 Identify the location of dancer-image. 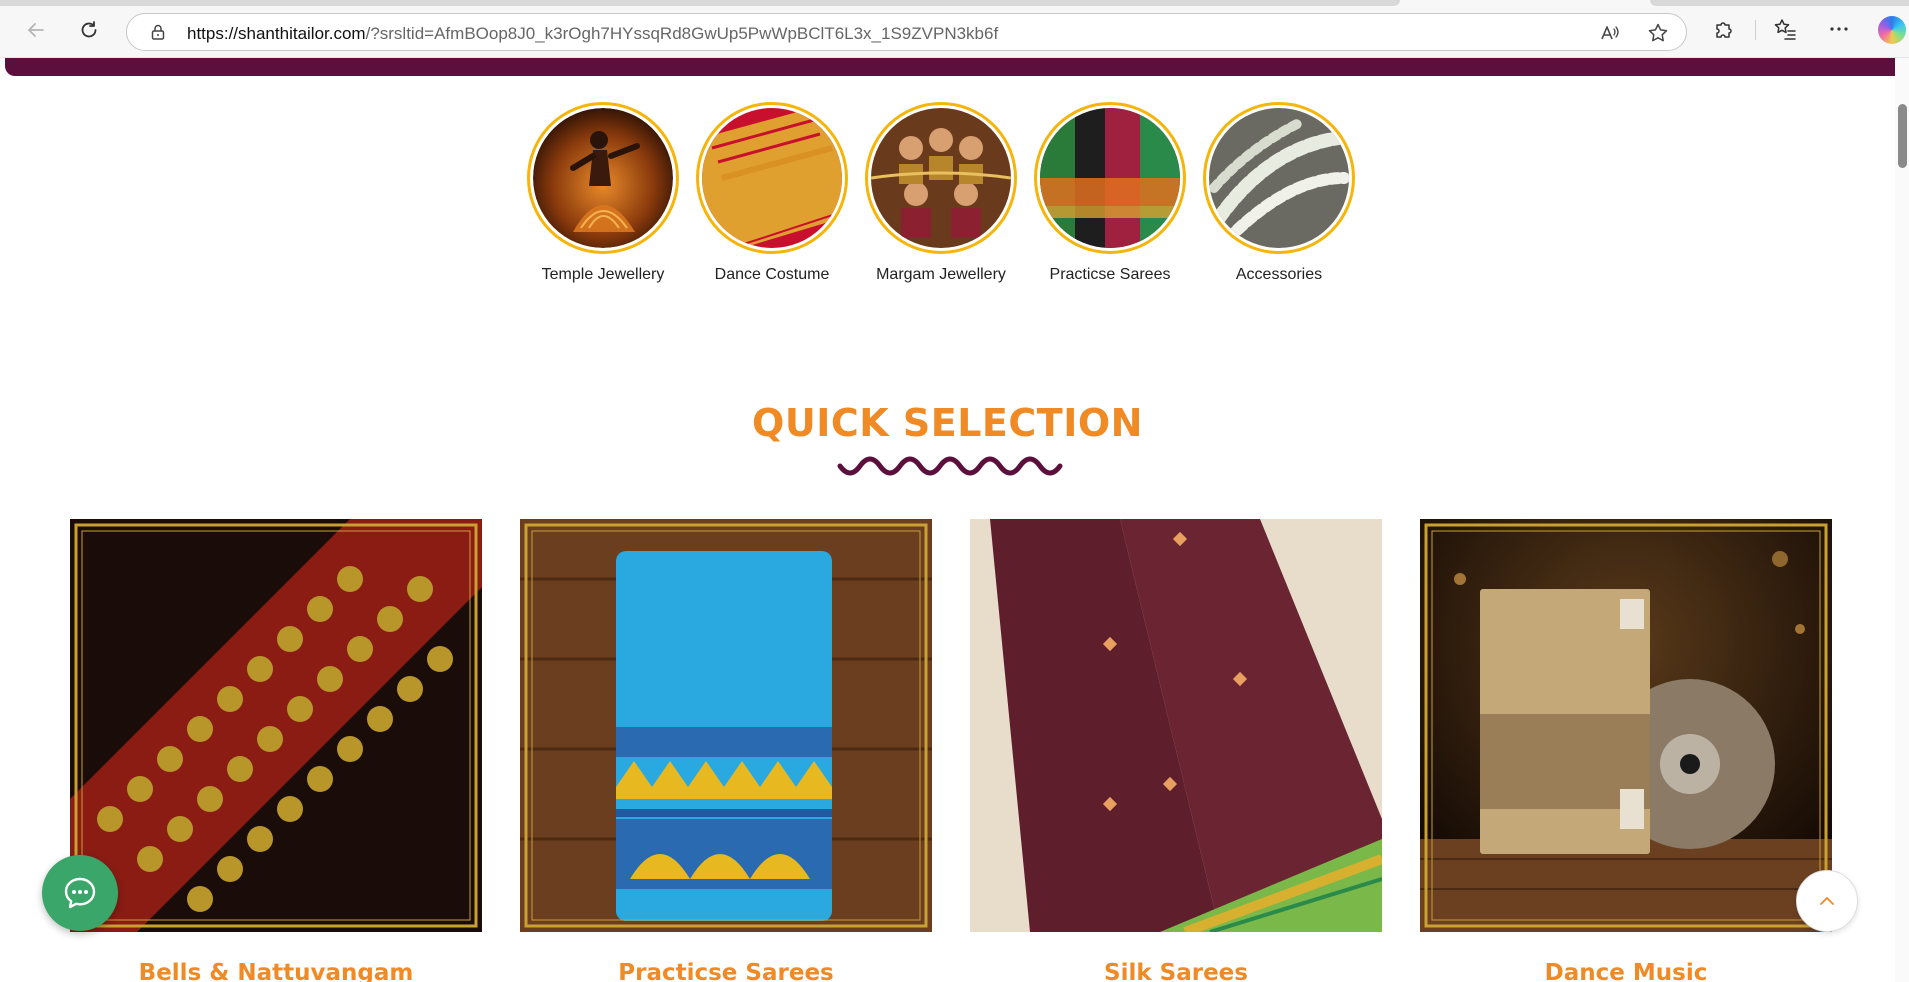
(603, 178).